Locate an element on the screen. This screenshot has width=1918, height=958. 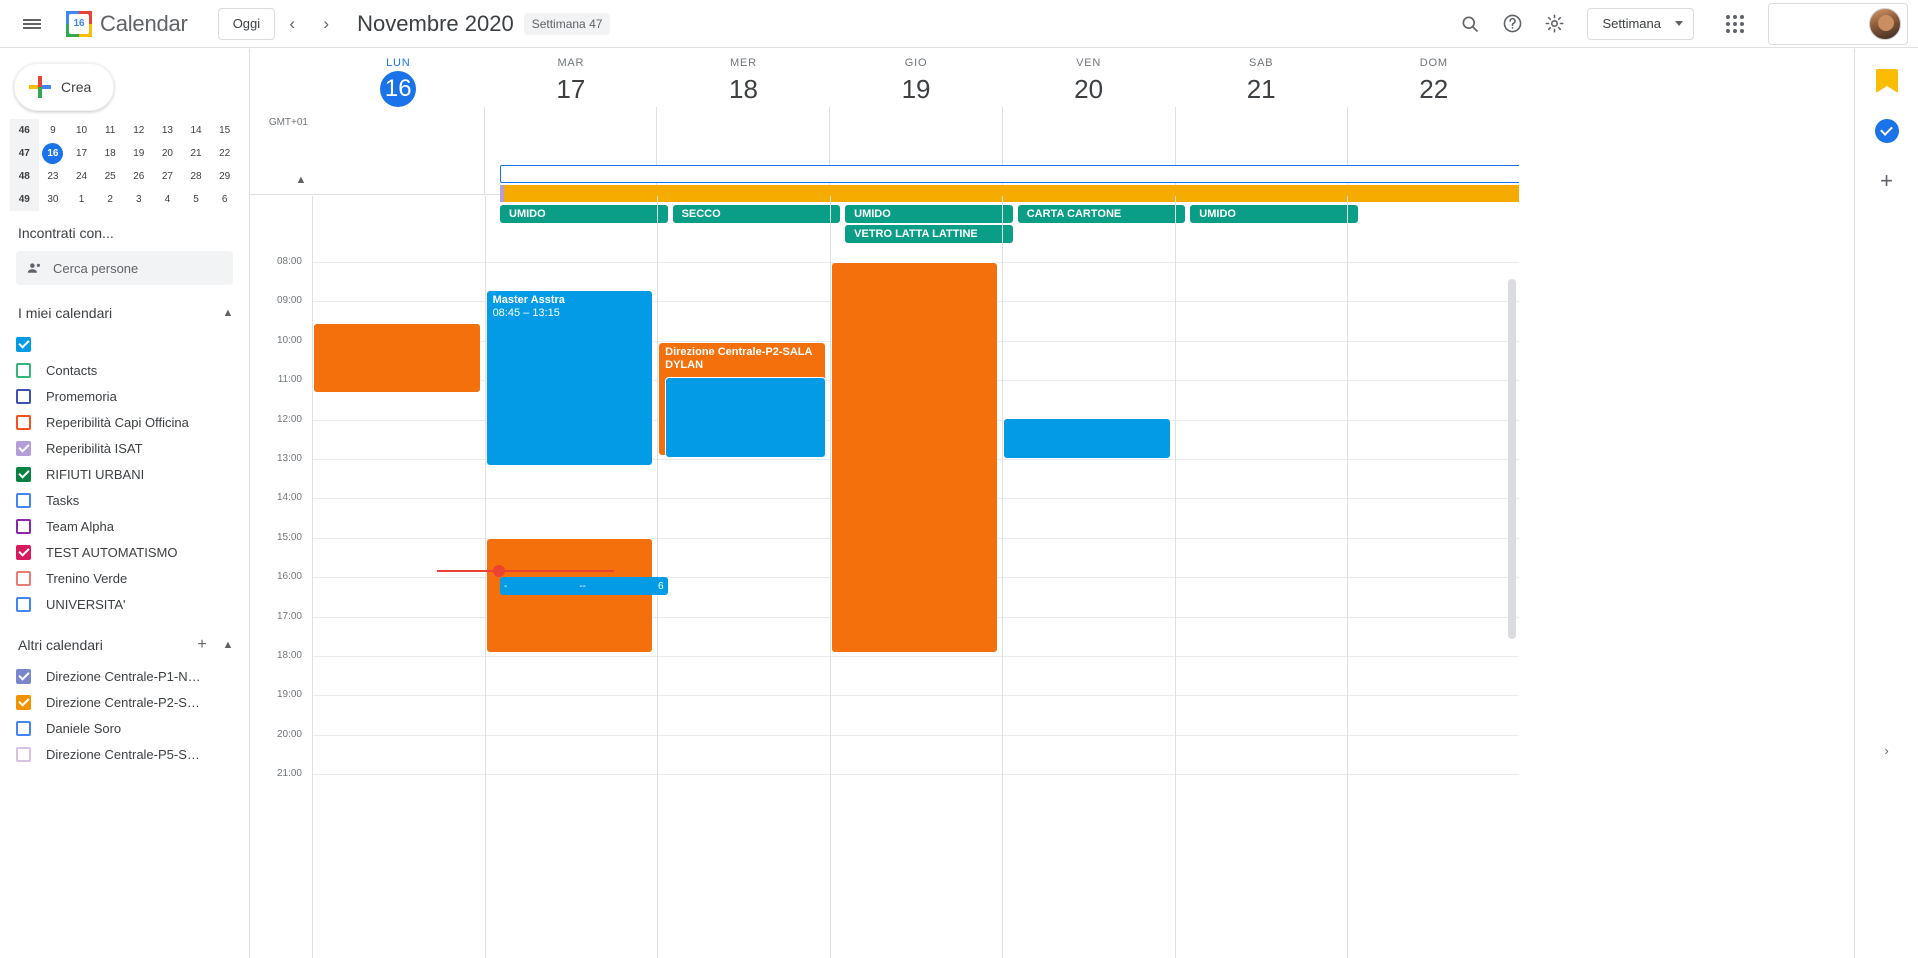
help-icon is located at coordinates (1512, 24).